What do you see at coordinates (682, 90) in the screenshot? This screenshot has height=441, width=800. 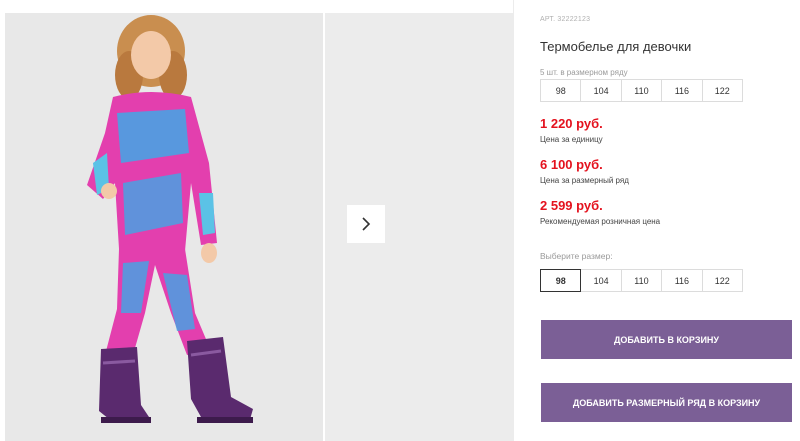 I see `pack-size-cell: 116` at bounding box center [682, 90].